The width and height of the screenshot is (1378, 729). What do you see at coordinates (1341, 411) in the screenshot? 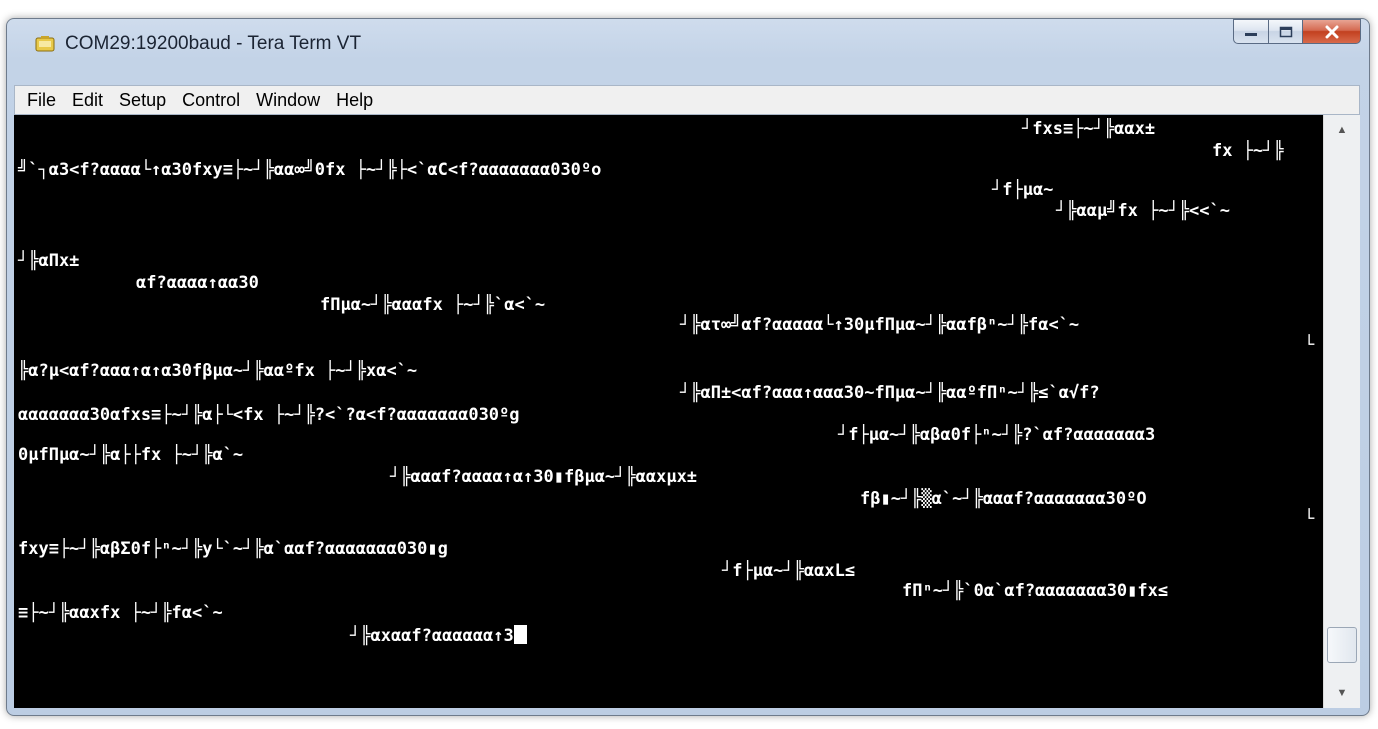
I see `vertical-scrollbar: ▲ ▼` at bounding box center [1341, 411].